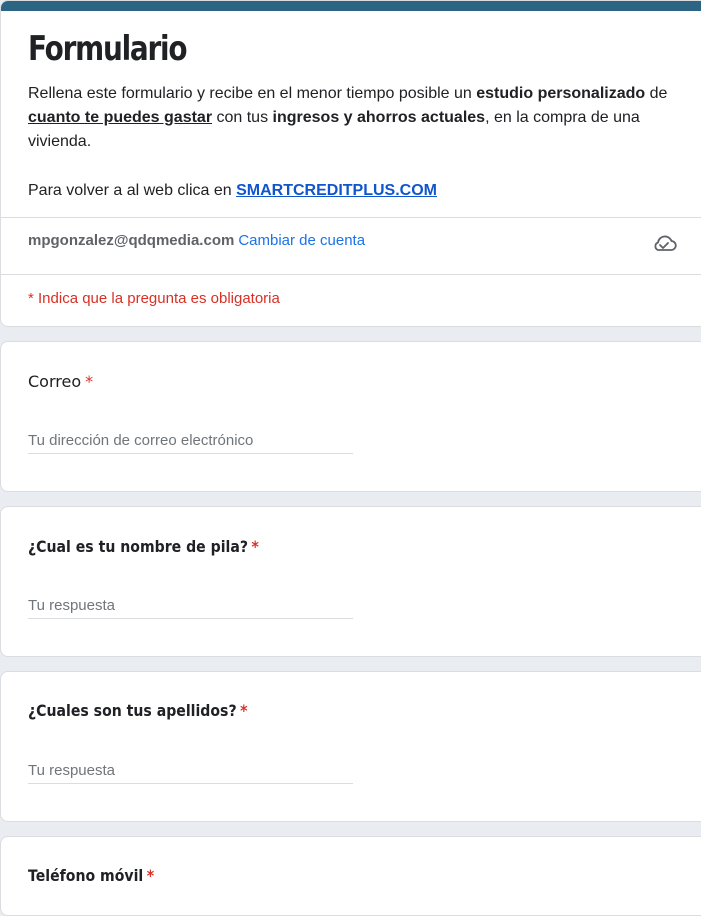 The height and width of the screenshot is (916, 701). Describe the element at coordinates (561, 93) in the screenshot. I see `description-bold: estudio personalizado` at that location.